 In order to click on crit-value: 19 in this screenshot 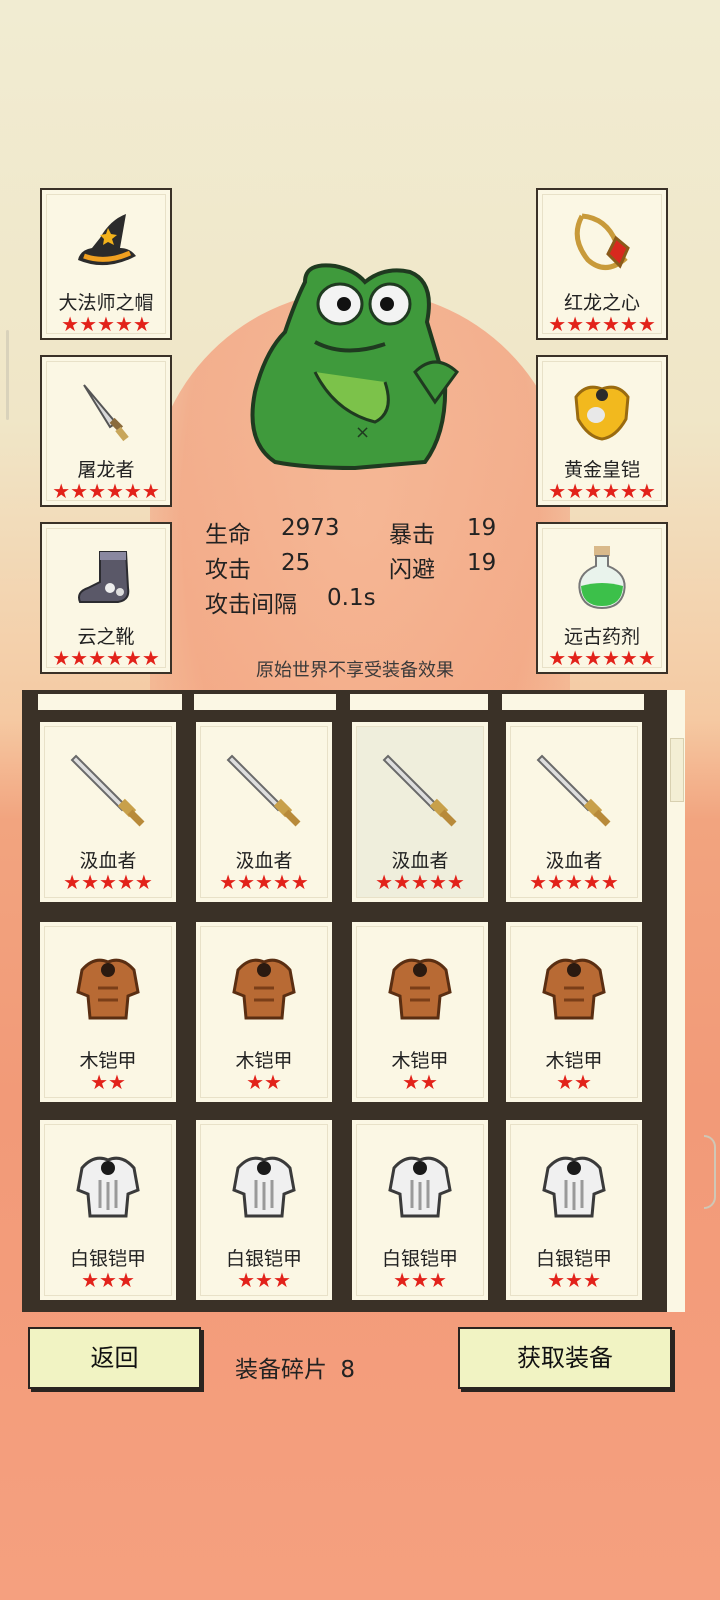, I will do `click(482, 528)`.